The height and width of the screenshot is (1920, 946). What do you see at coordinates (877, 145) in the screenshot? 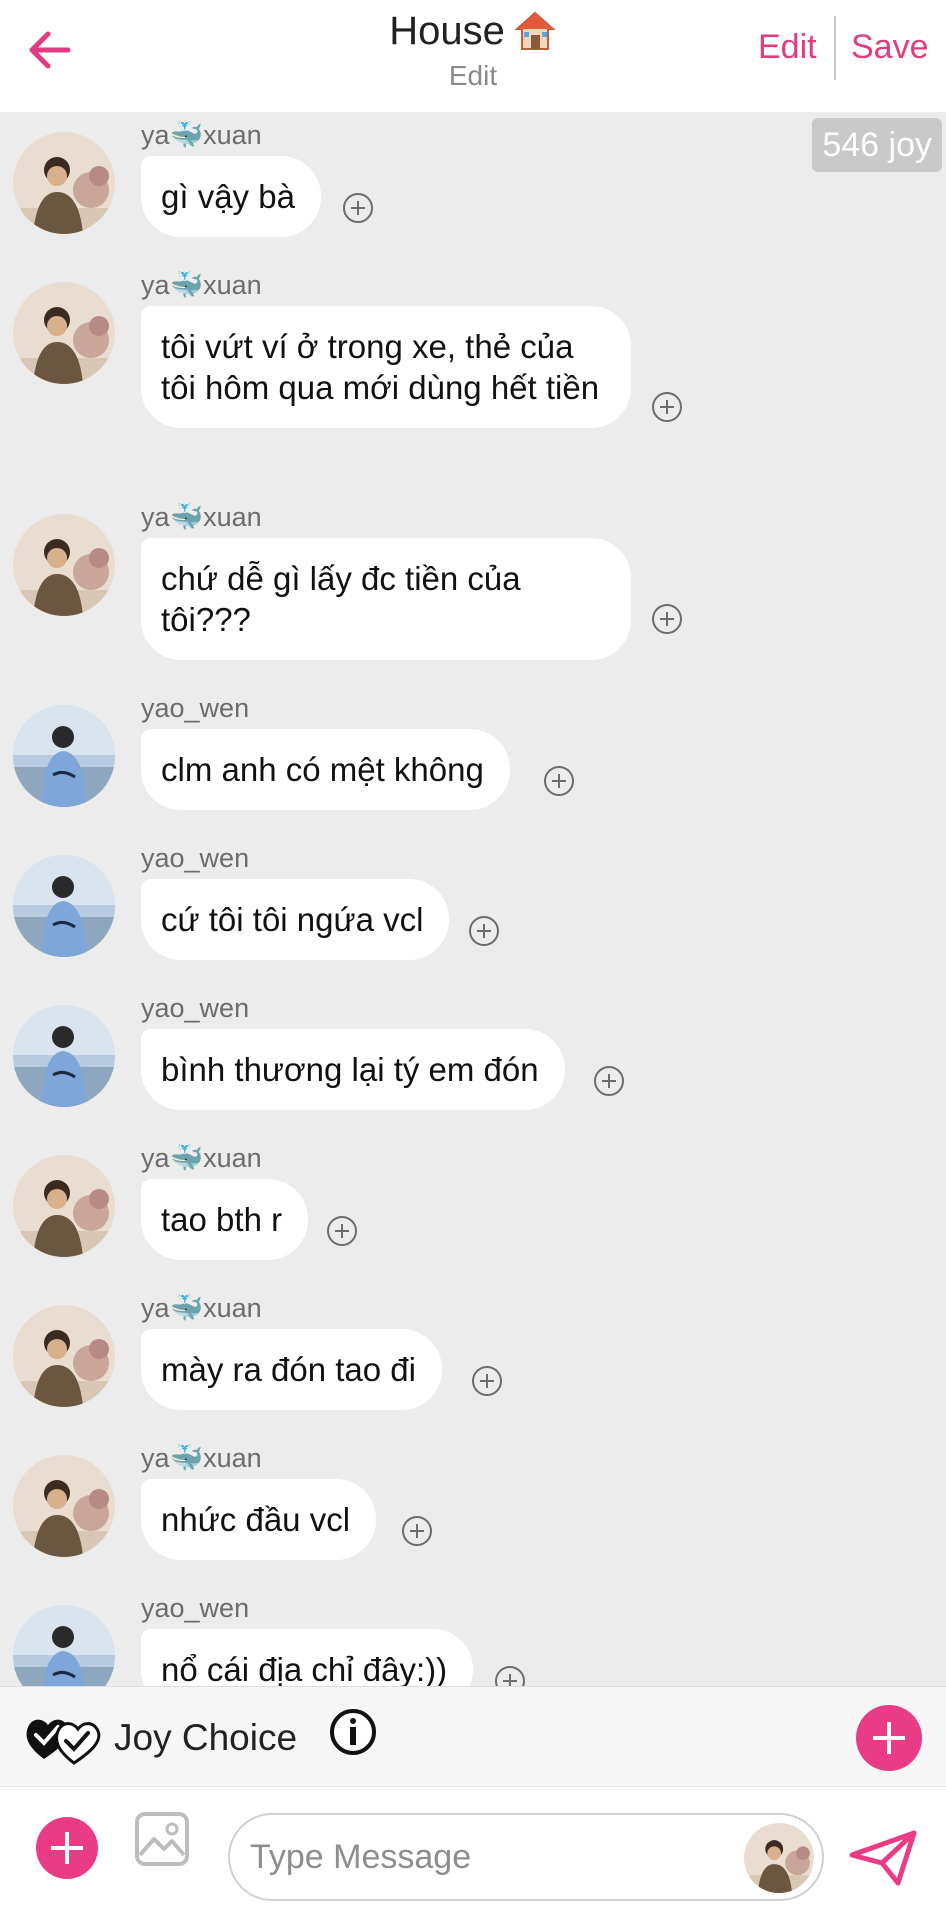
I see `joy-balance-badge: 546 joy` at bounding box center [877, 145].